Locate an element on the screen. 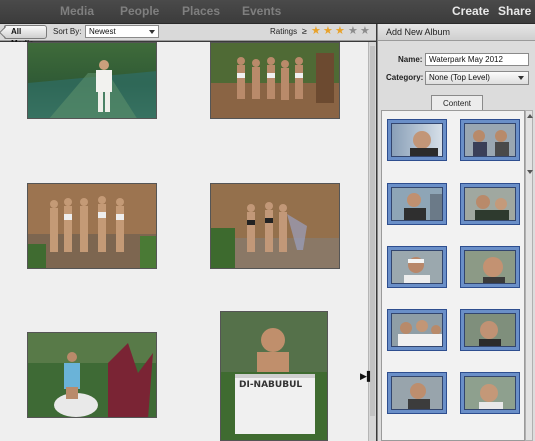 This screenshot has height=441, width=535. panel-title: Add New Album is located at coordinates (456, 32).